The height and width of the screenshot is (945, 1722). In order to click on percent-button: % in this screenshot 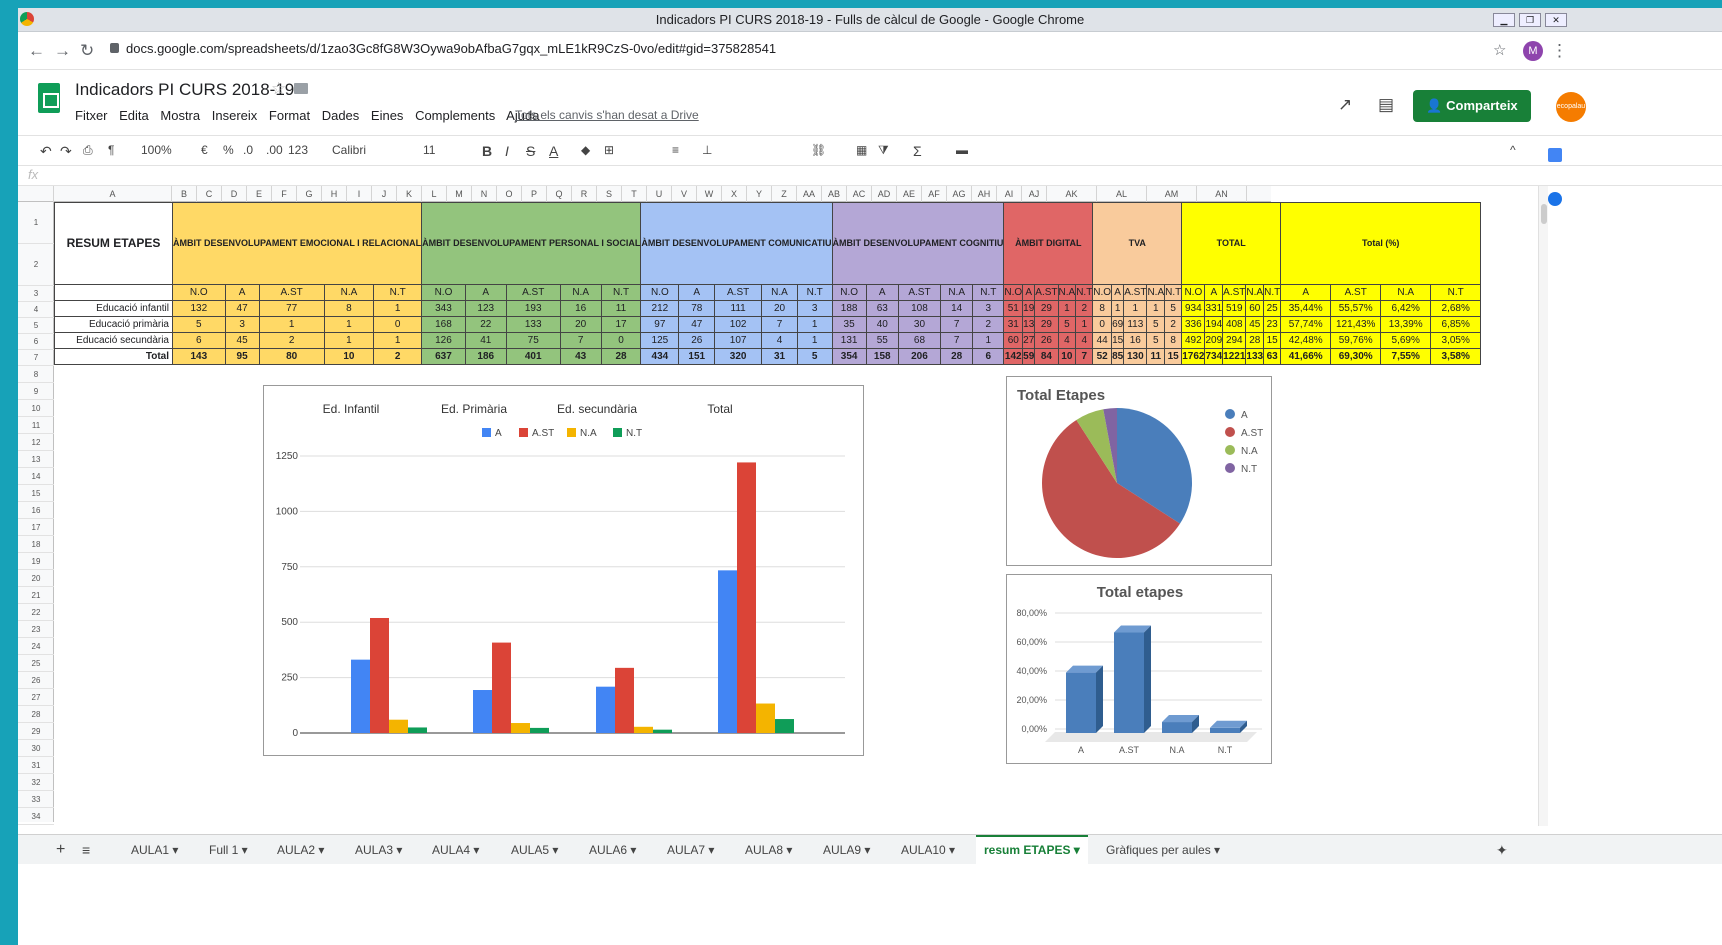, I will do `click(228, 150)`.